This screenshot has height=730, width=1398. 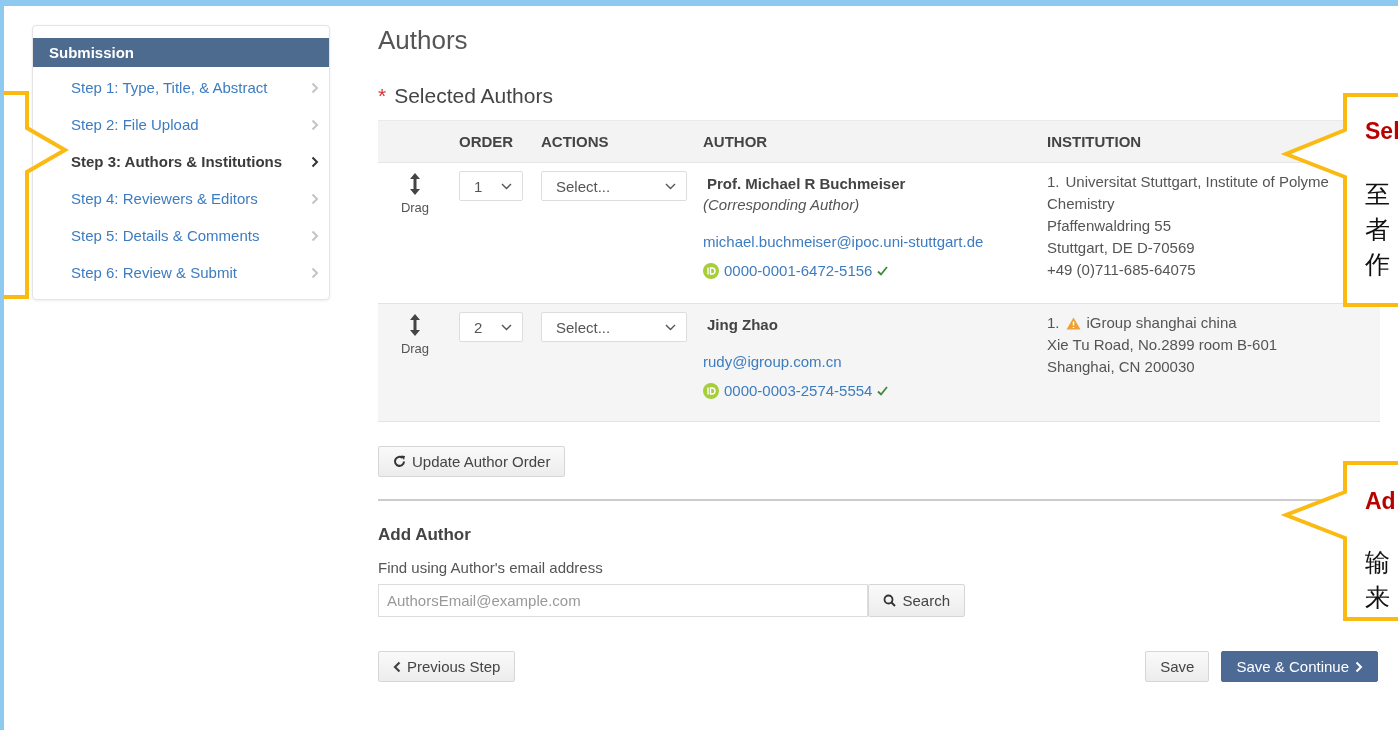 I want to click on institution-name: Universitat Stuttgart, Institute of Polyme, so click(x=1197, y=182).